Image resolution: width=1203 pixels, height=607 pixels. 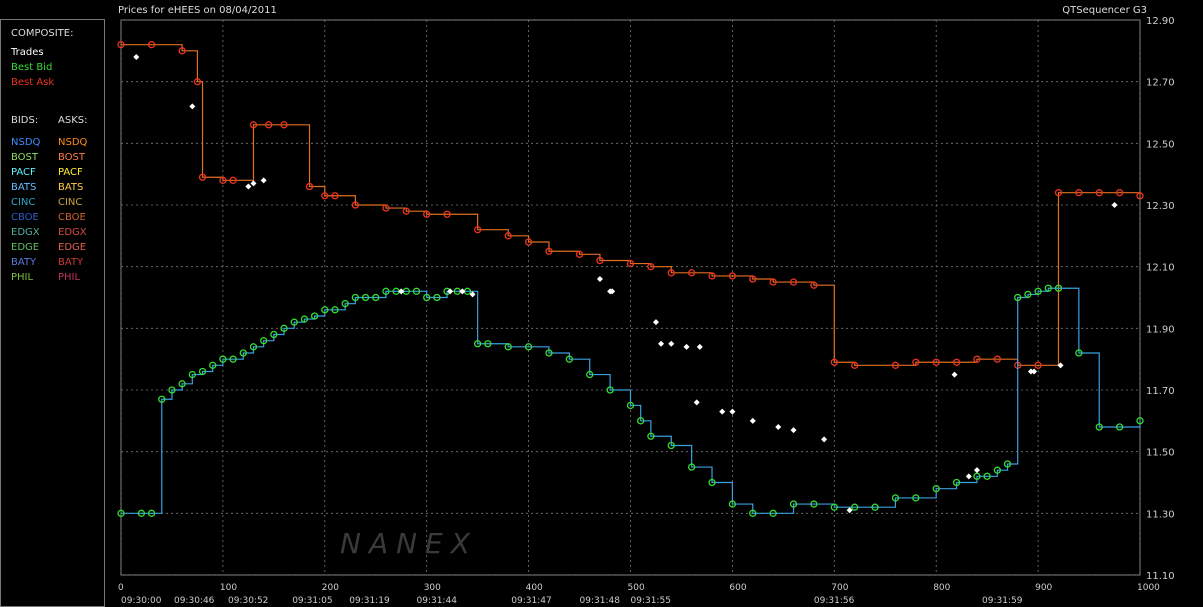 I want to click on time-label: 09:30:52, so click(x=248, y=601).